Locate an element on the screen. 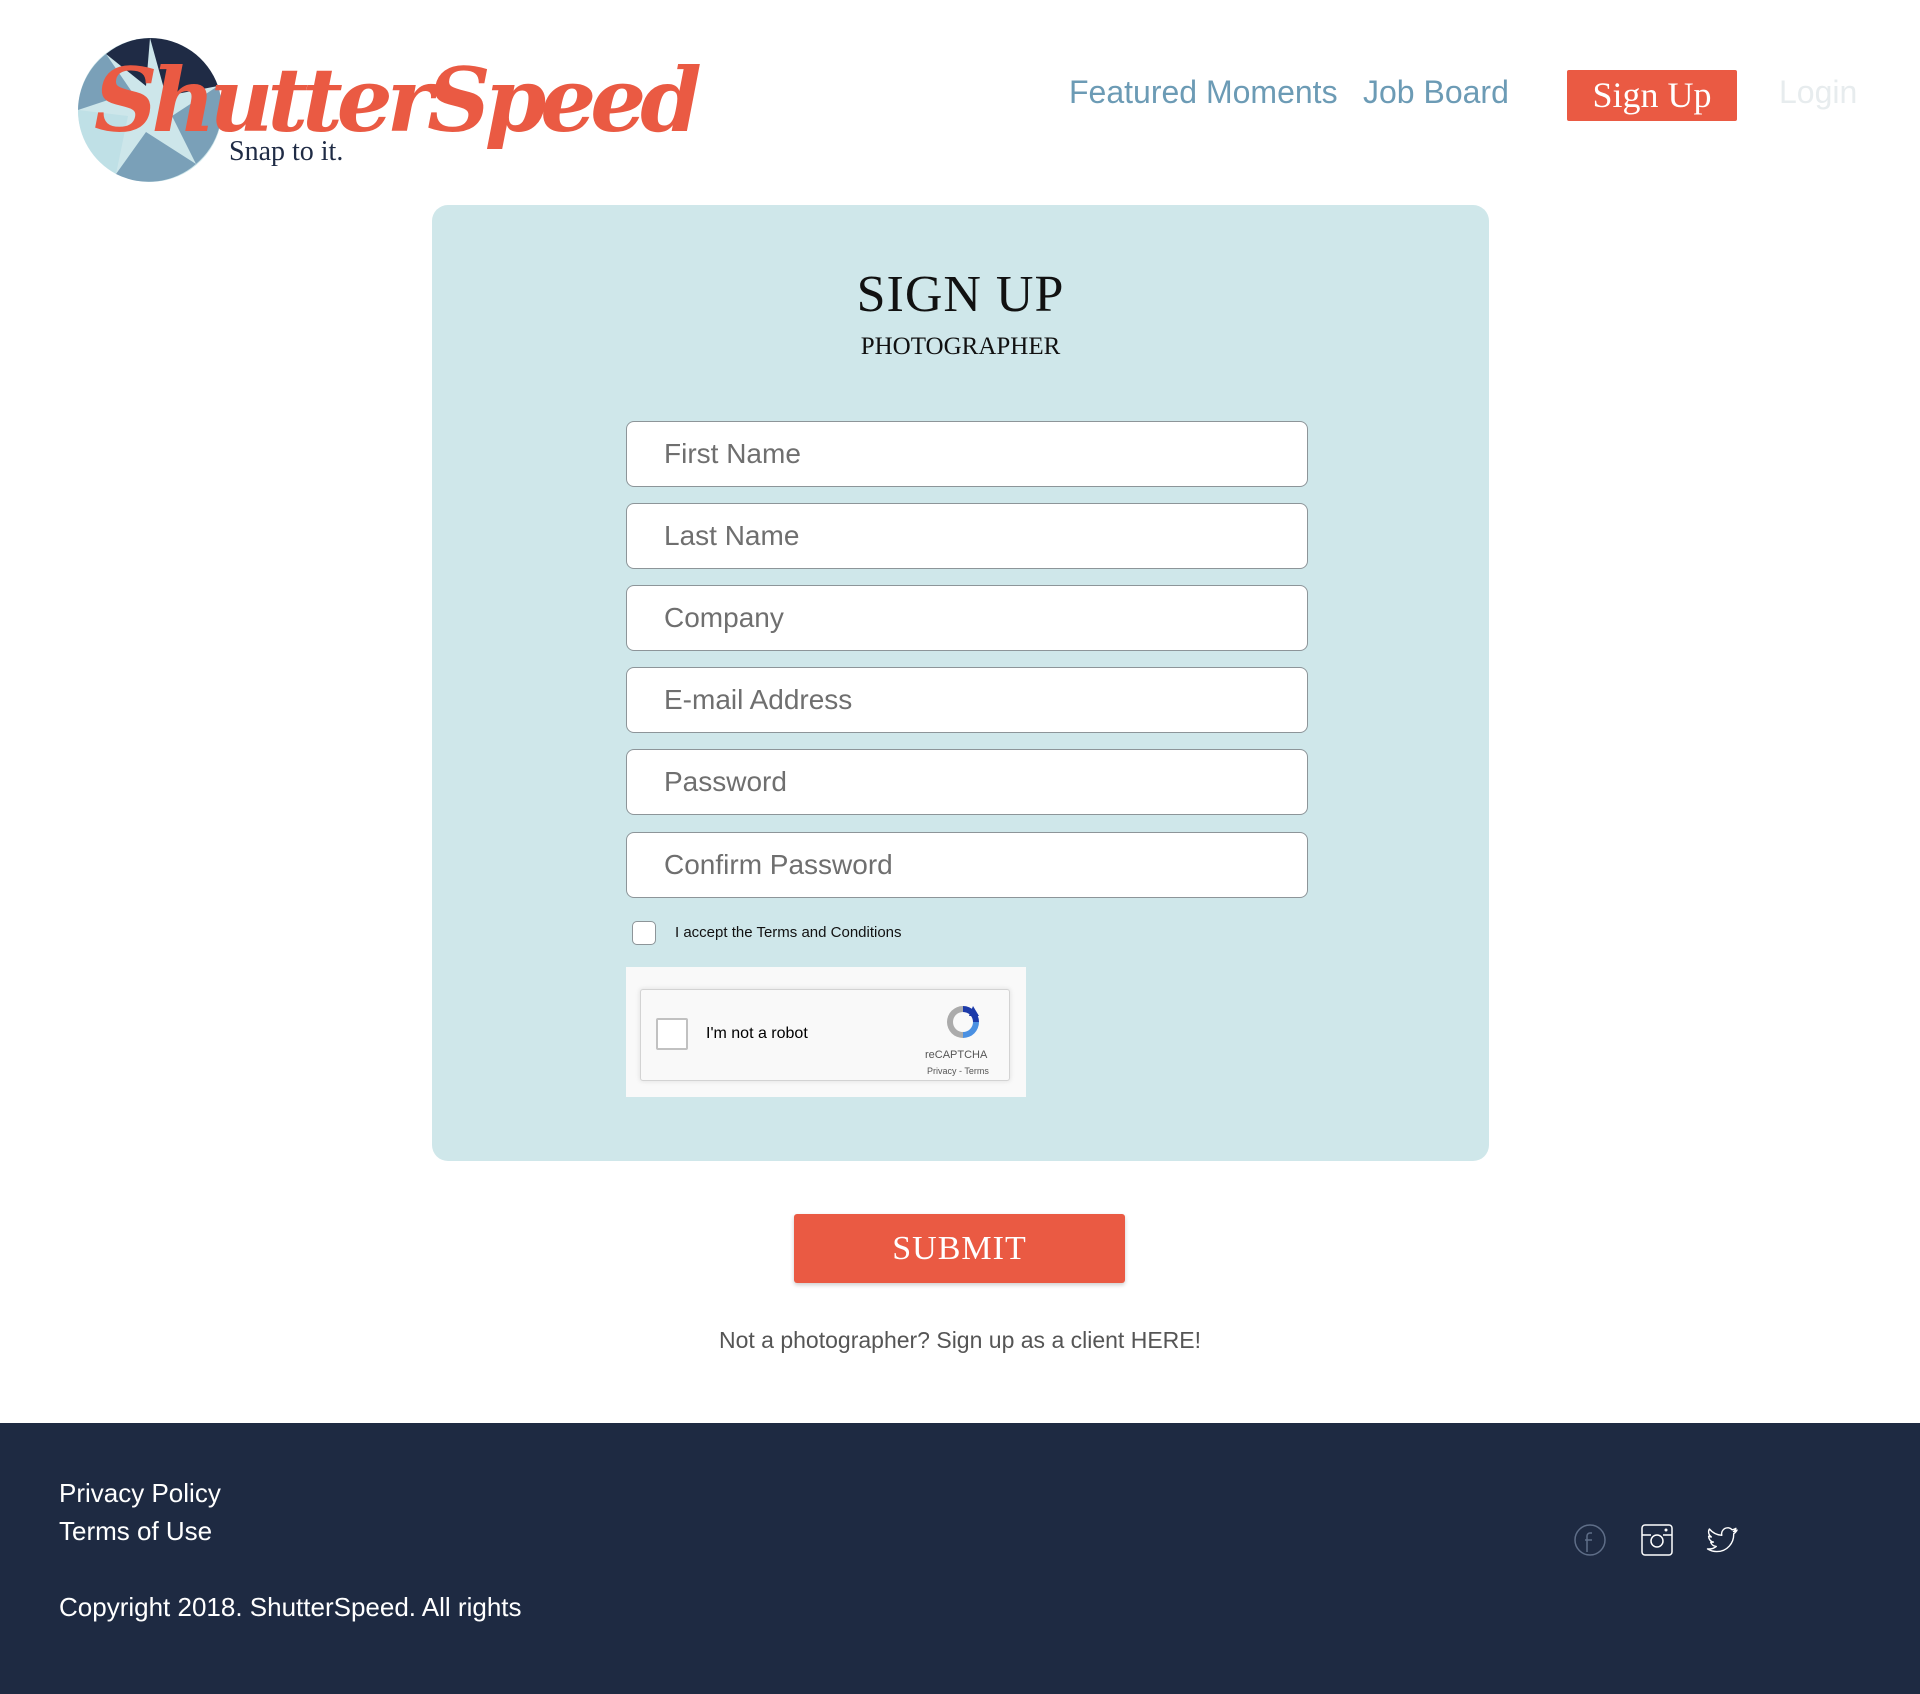  footer-terms-of-use: Terms of Use is located at coordinates (135, 1531).